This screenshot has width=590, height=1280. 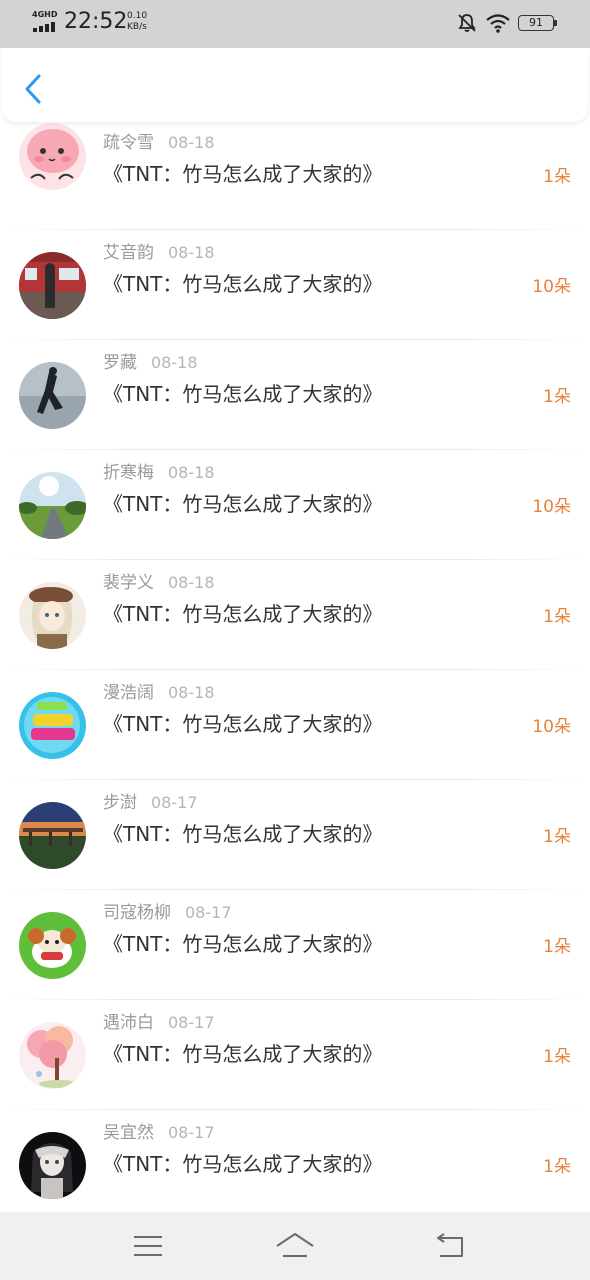 What do you see at coordinates (159, 580) in the screenshot?
I see `item-name: 裴学义 08-18` at bounding box center [159, 580].